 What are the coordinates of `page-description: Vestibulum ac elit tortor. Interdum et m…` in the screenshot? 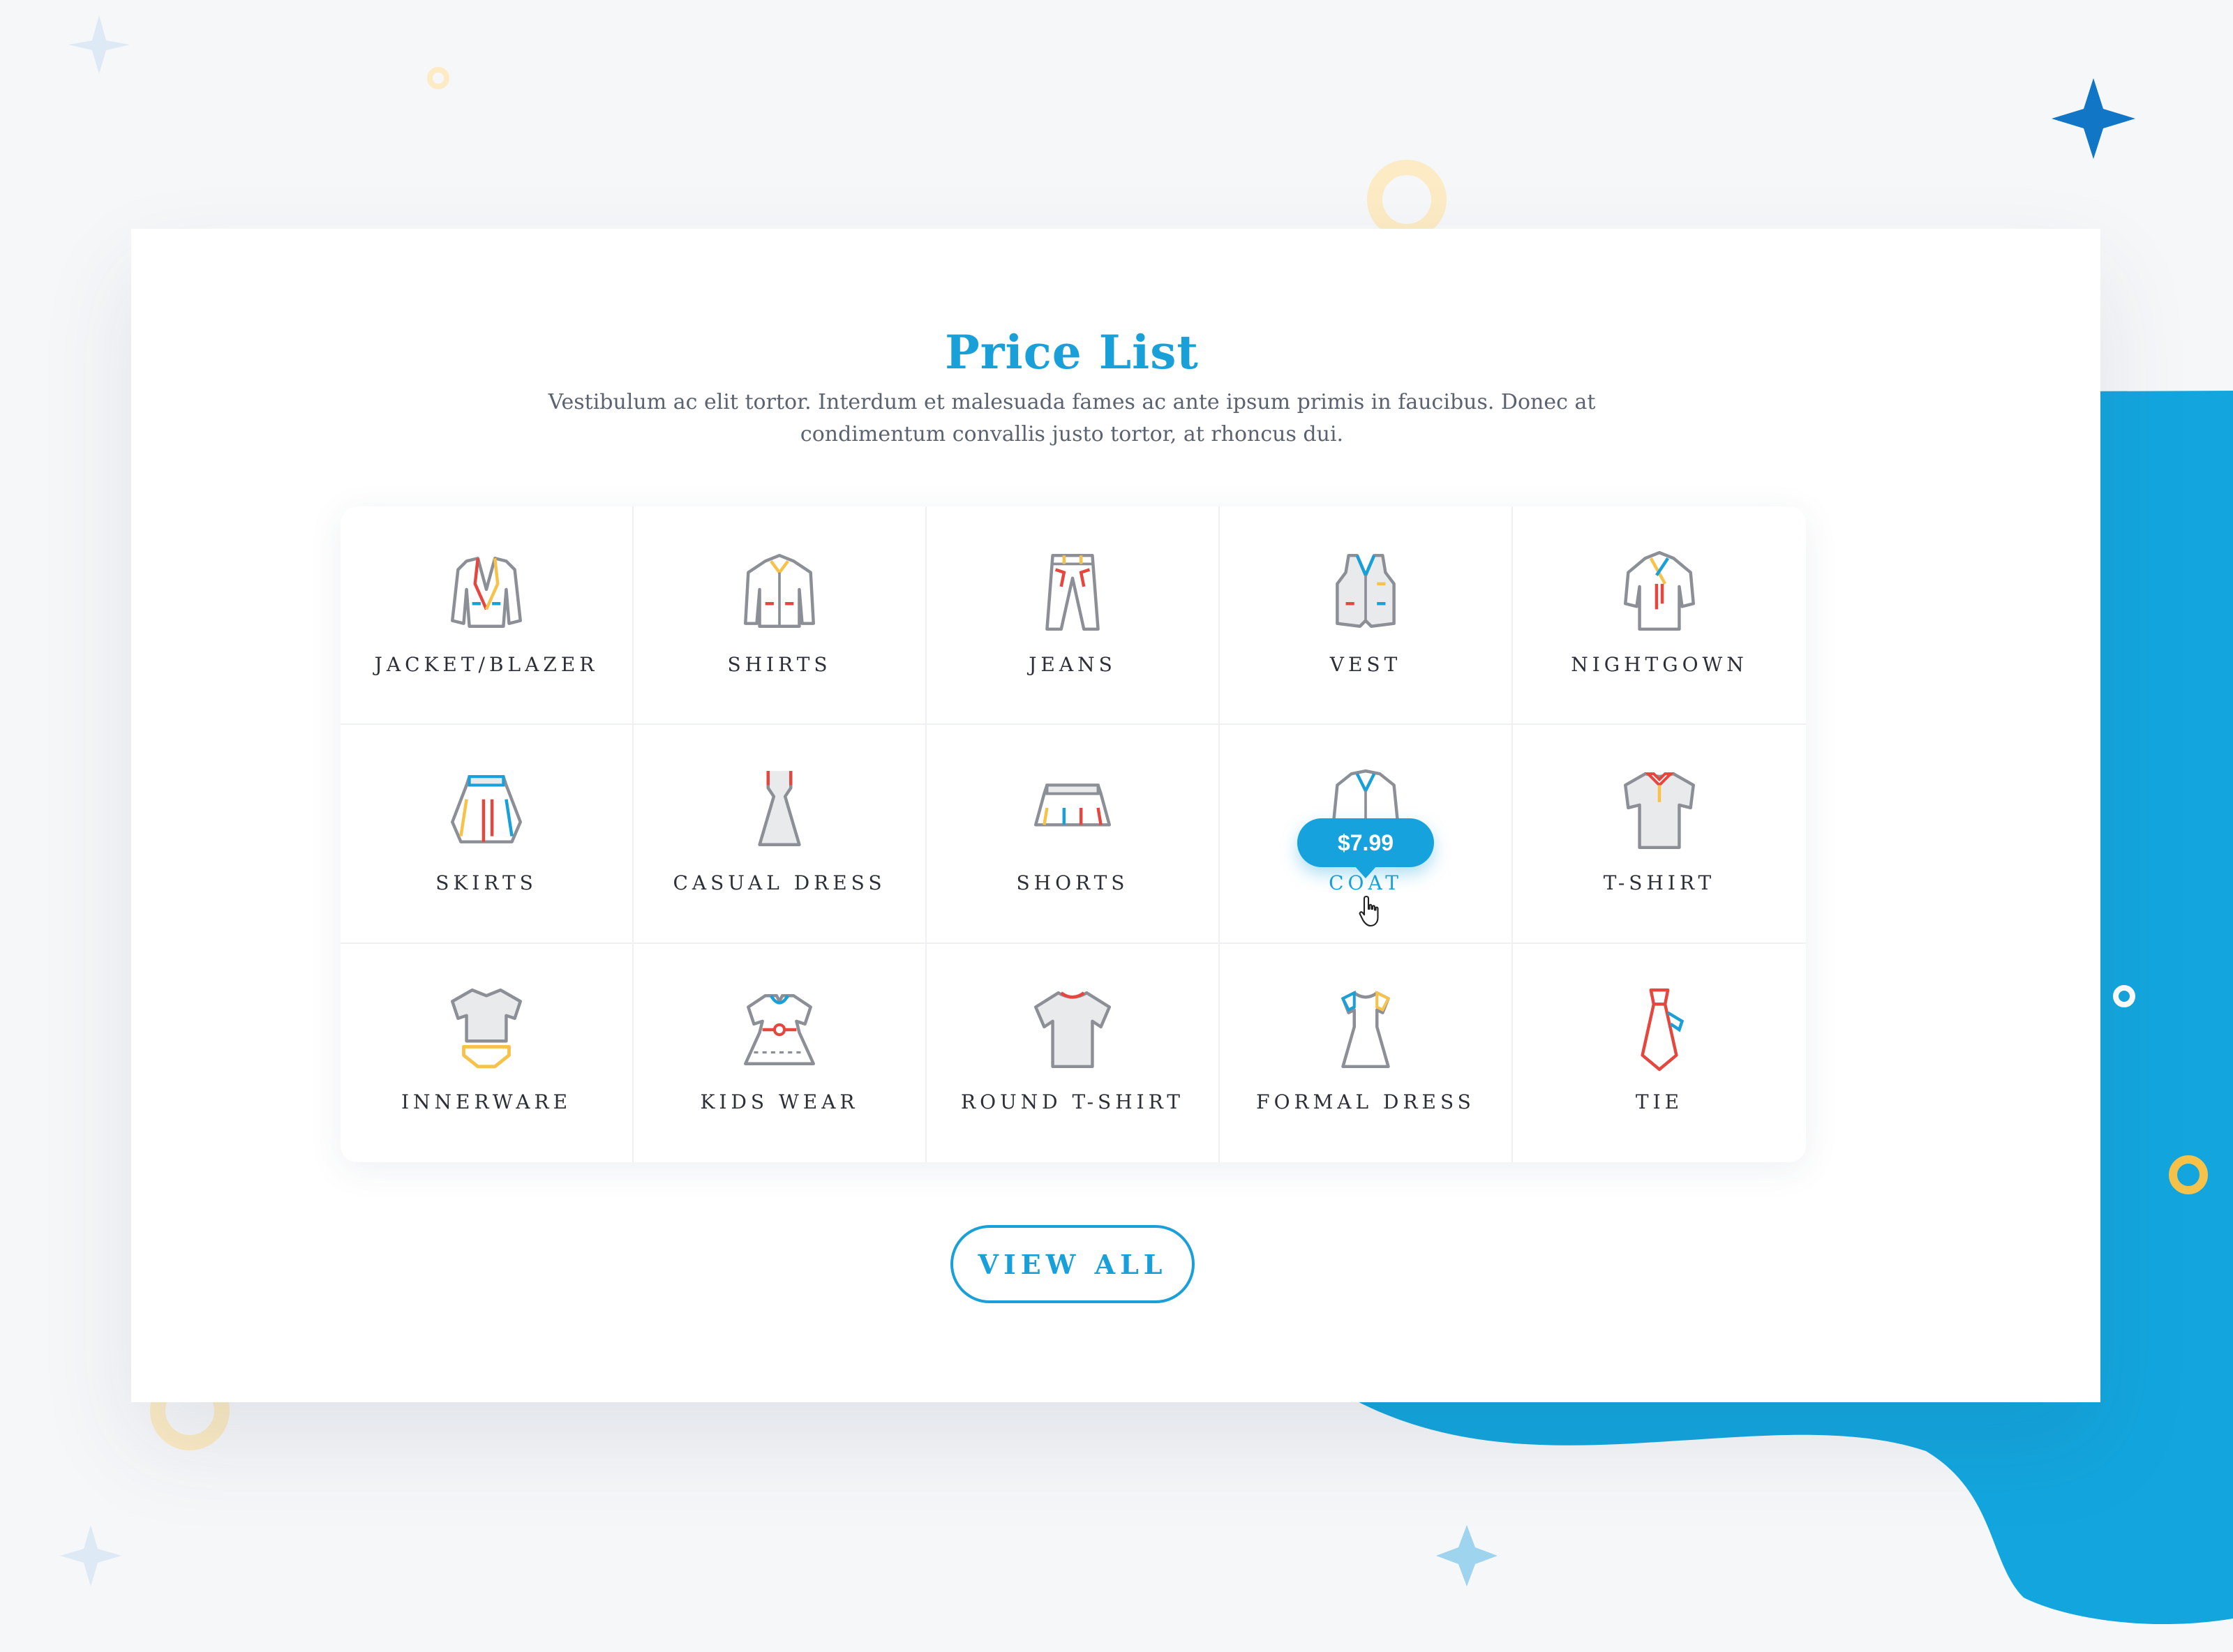 It's located at (1072, 418).